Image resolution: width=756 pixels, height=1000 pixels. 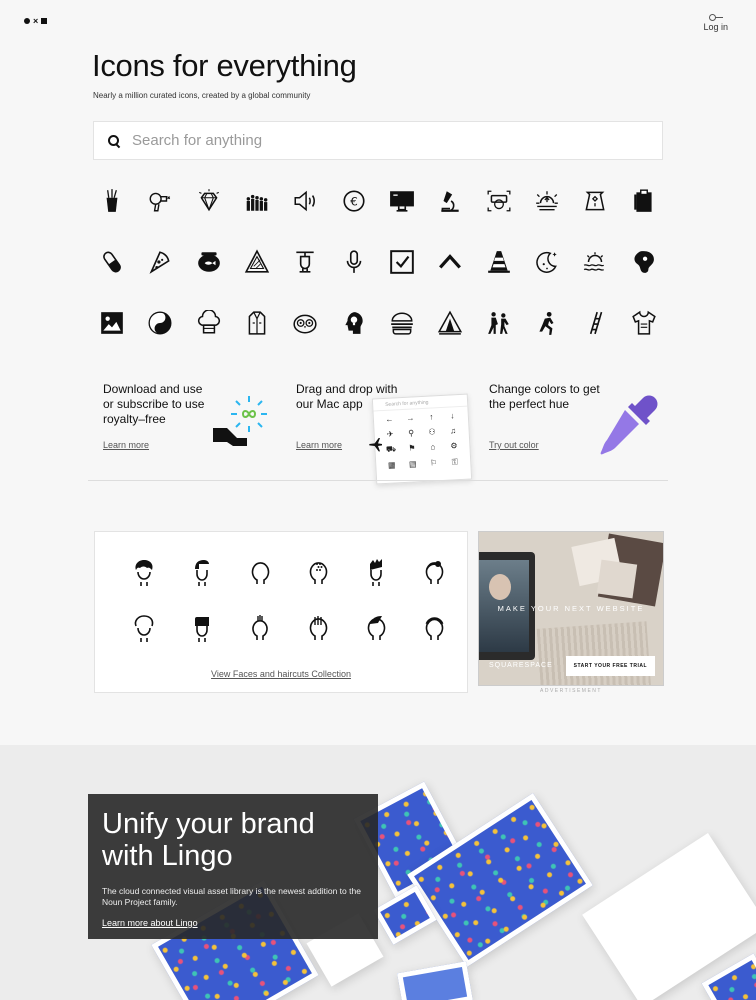 I want to click on speaker-icon, so click(x=305, y=200).